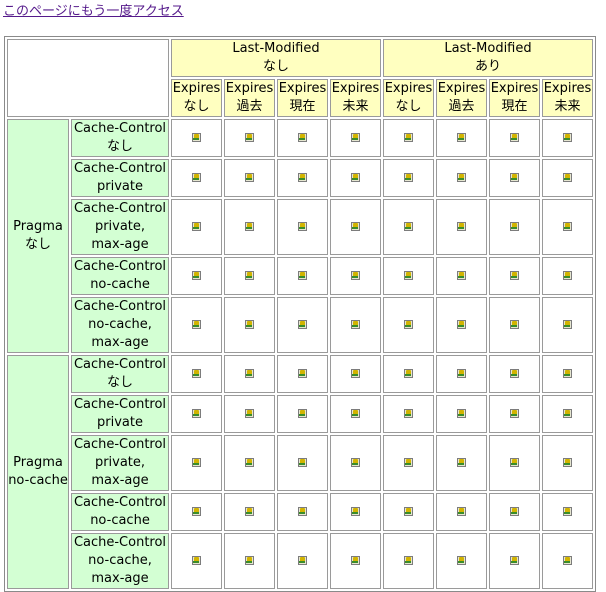 This screenshot has width=606, height=592. I want to click on table-row: Cache-Control no-cache, max-age, so click(300, 325).